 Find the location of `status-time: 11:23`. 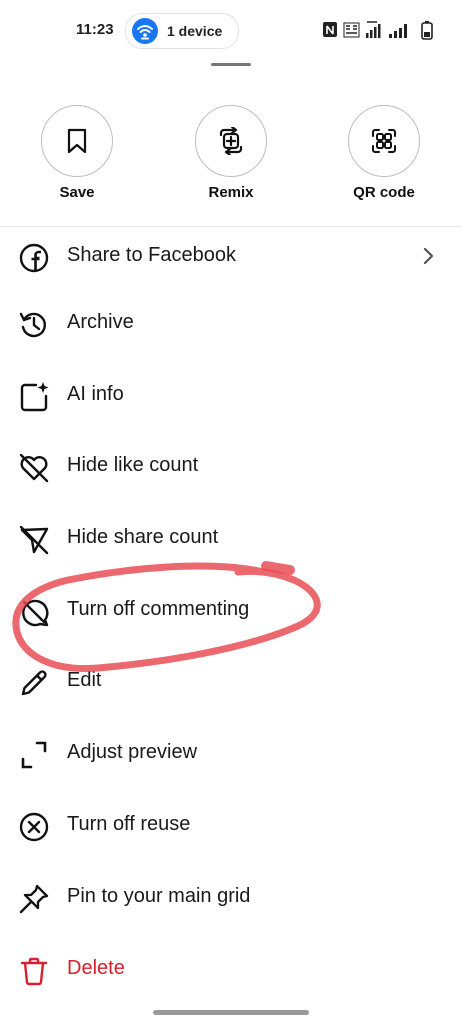

status-time: 11:23 is located at coordinates (95, 29).